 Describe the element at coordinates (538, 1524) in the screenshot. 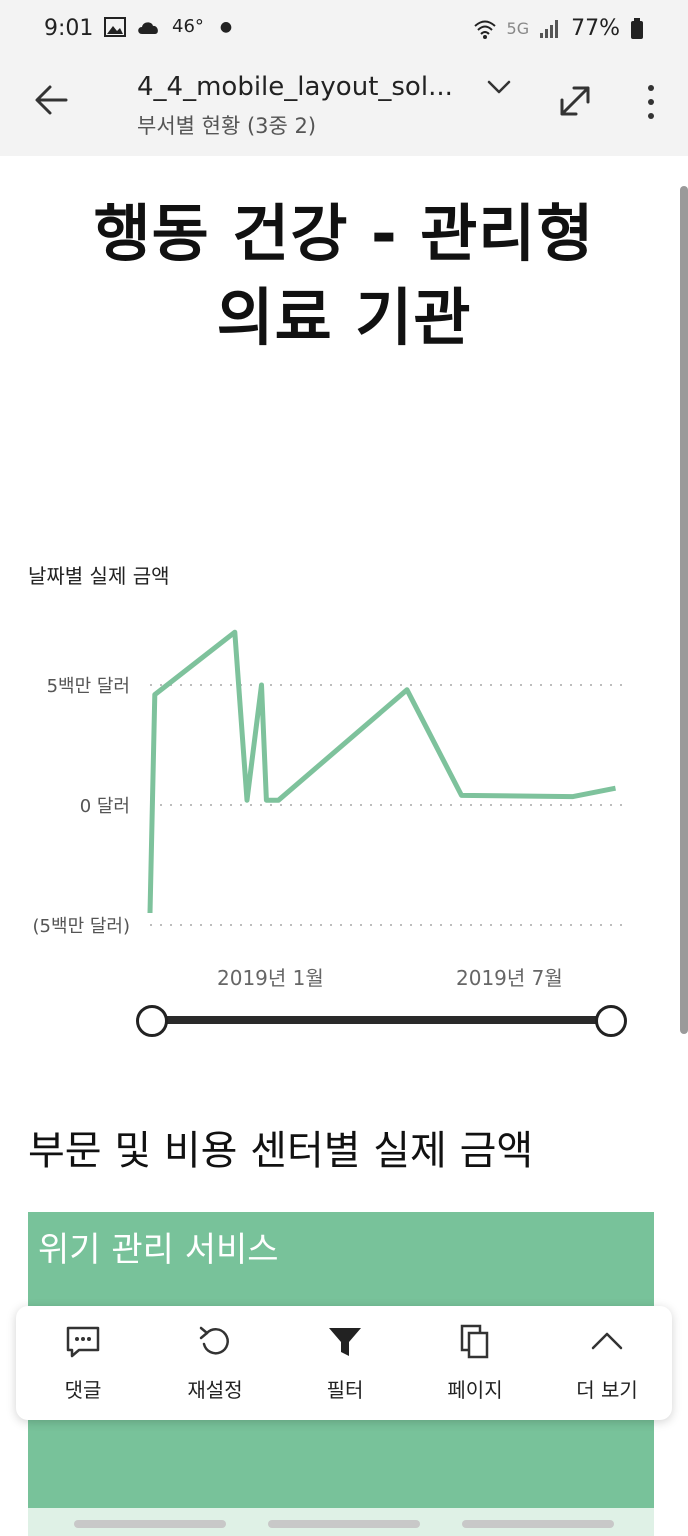

I see `nav-back` at that location.